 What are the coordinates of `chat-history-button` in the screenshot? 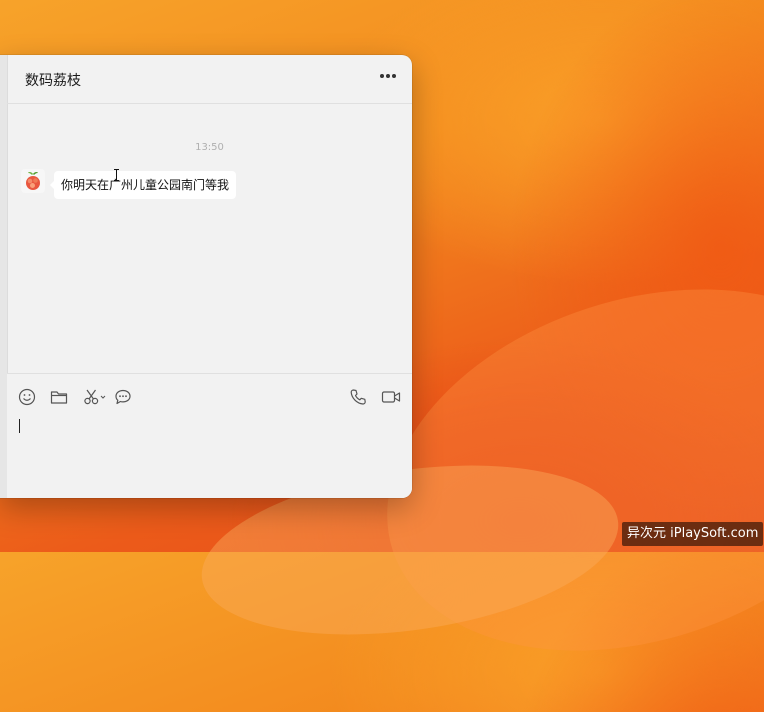 It's located at (123, 397).